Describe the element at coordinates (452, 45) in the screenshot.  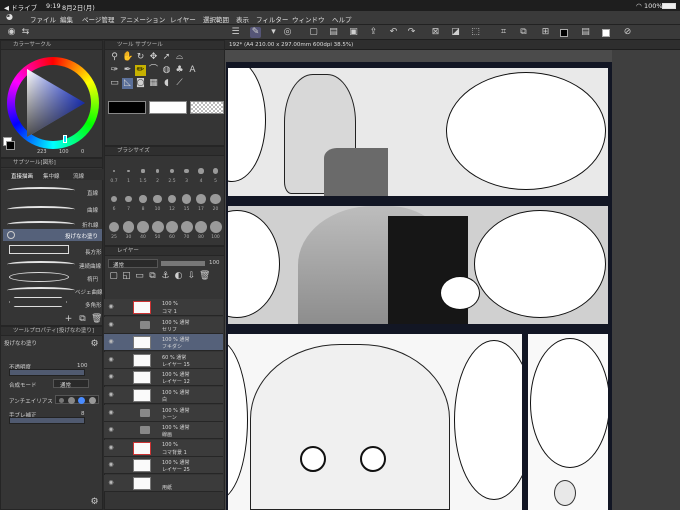
I see `document-tab: 192* (A4 210.00 x 297.00mm 600dpi 38.5%)` at that location.